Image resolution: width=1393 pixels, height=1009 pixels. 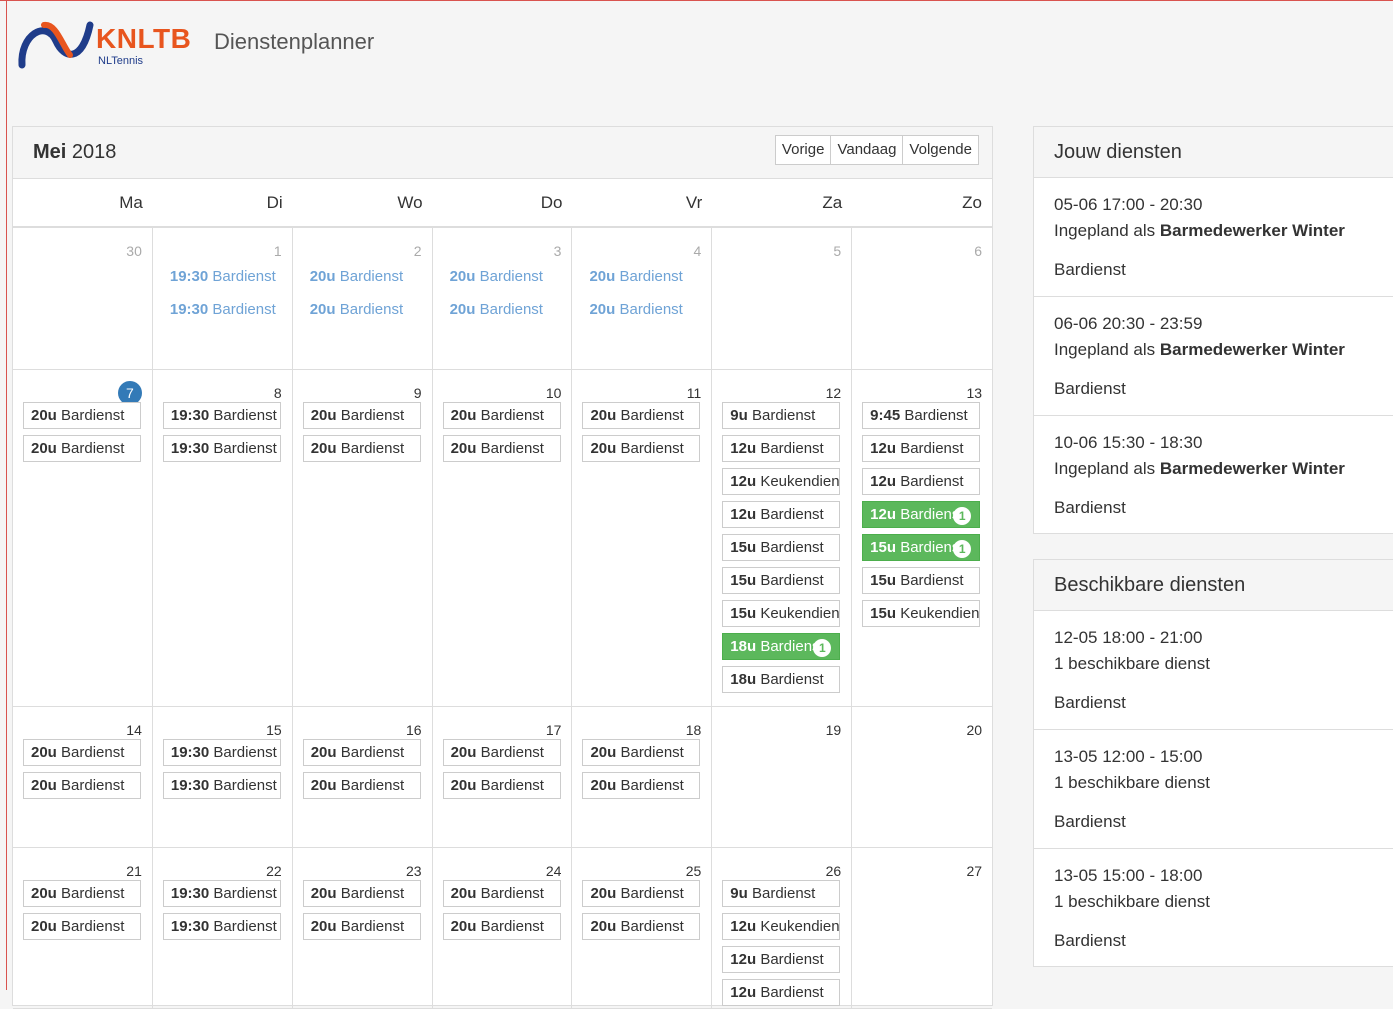 I want to click on shift-name: Bardienst, so click(x=792, y=580).